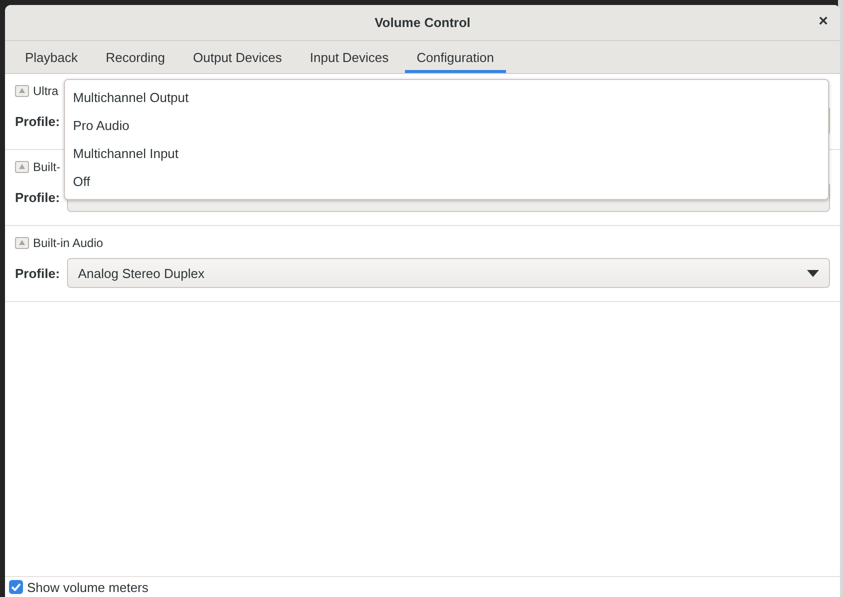 The image size is (843, 597). I want to click on caret-icon, so click(813, 273).